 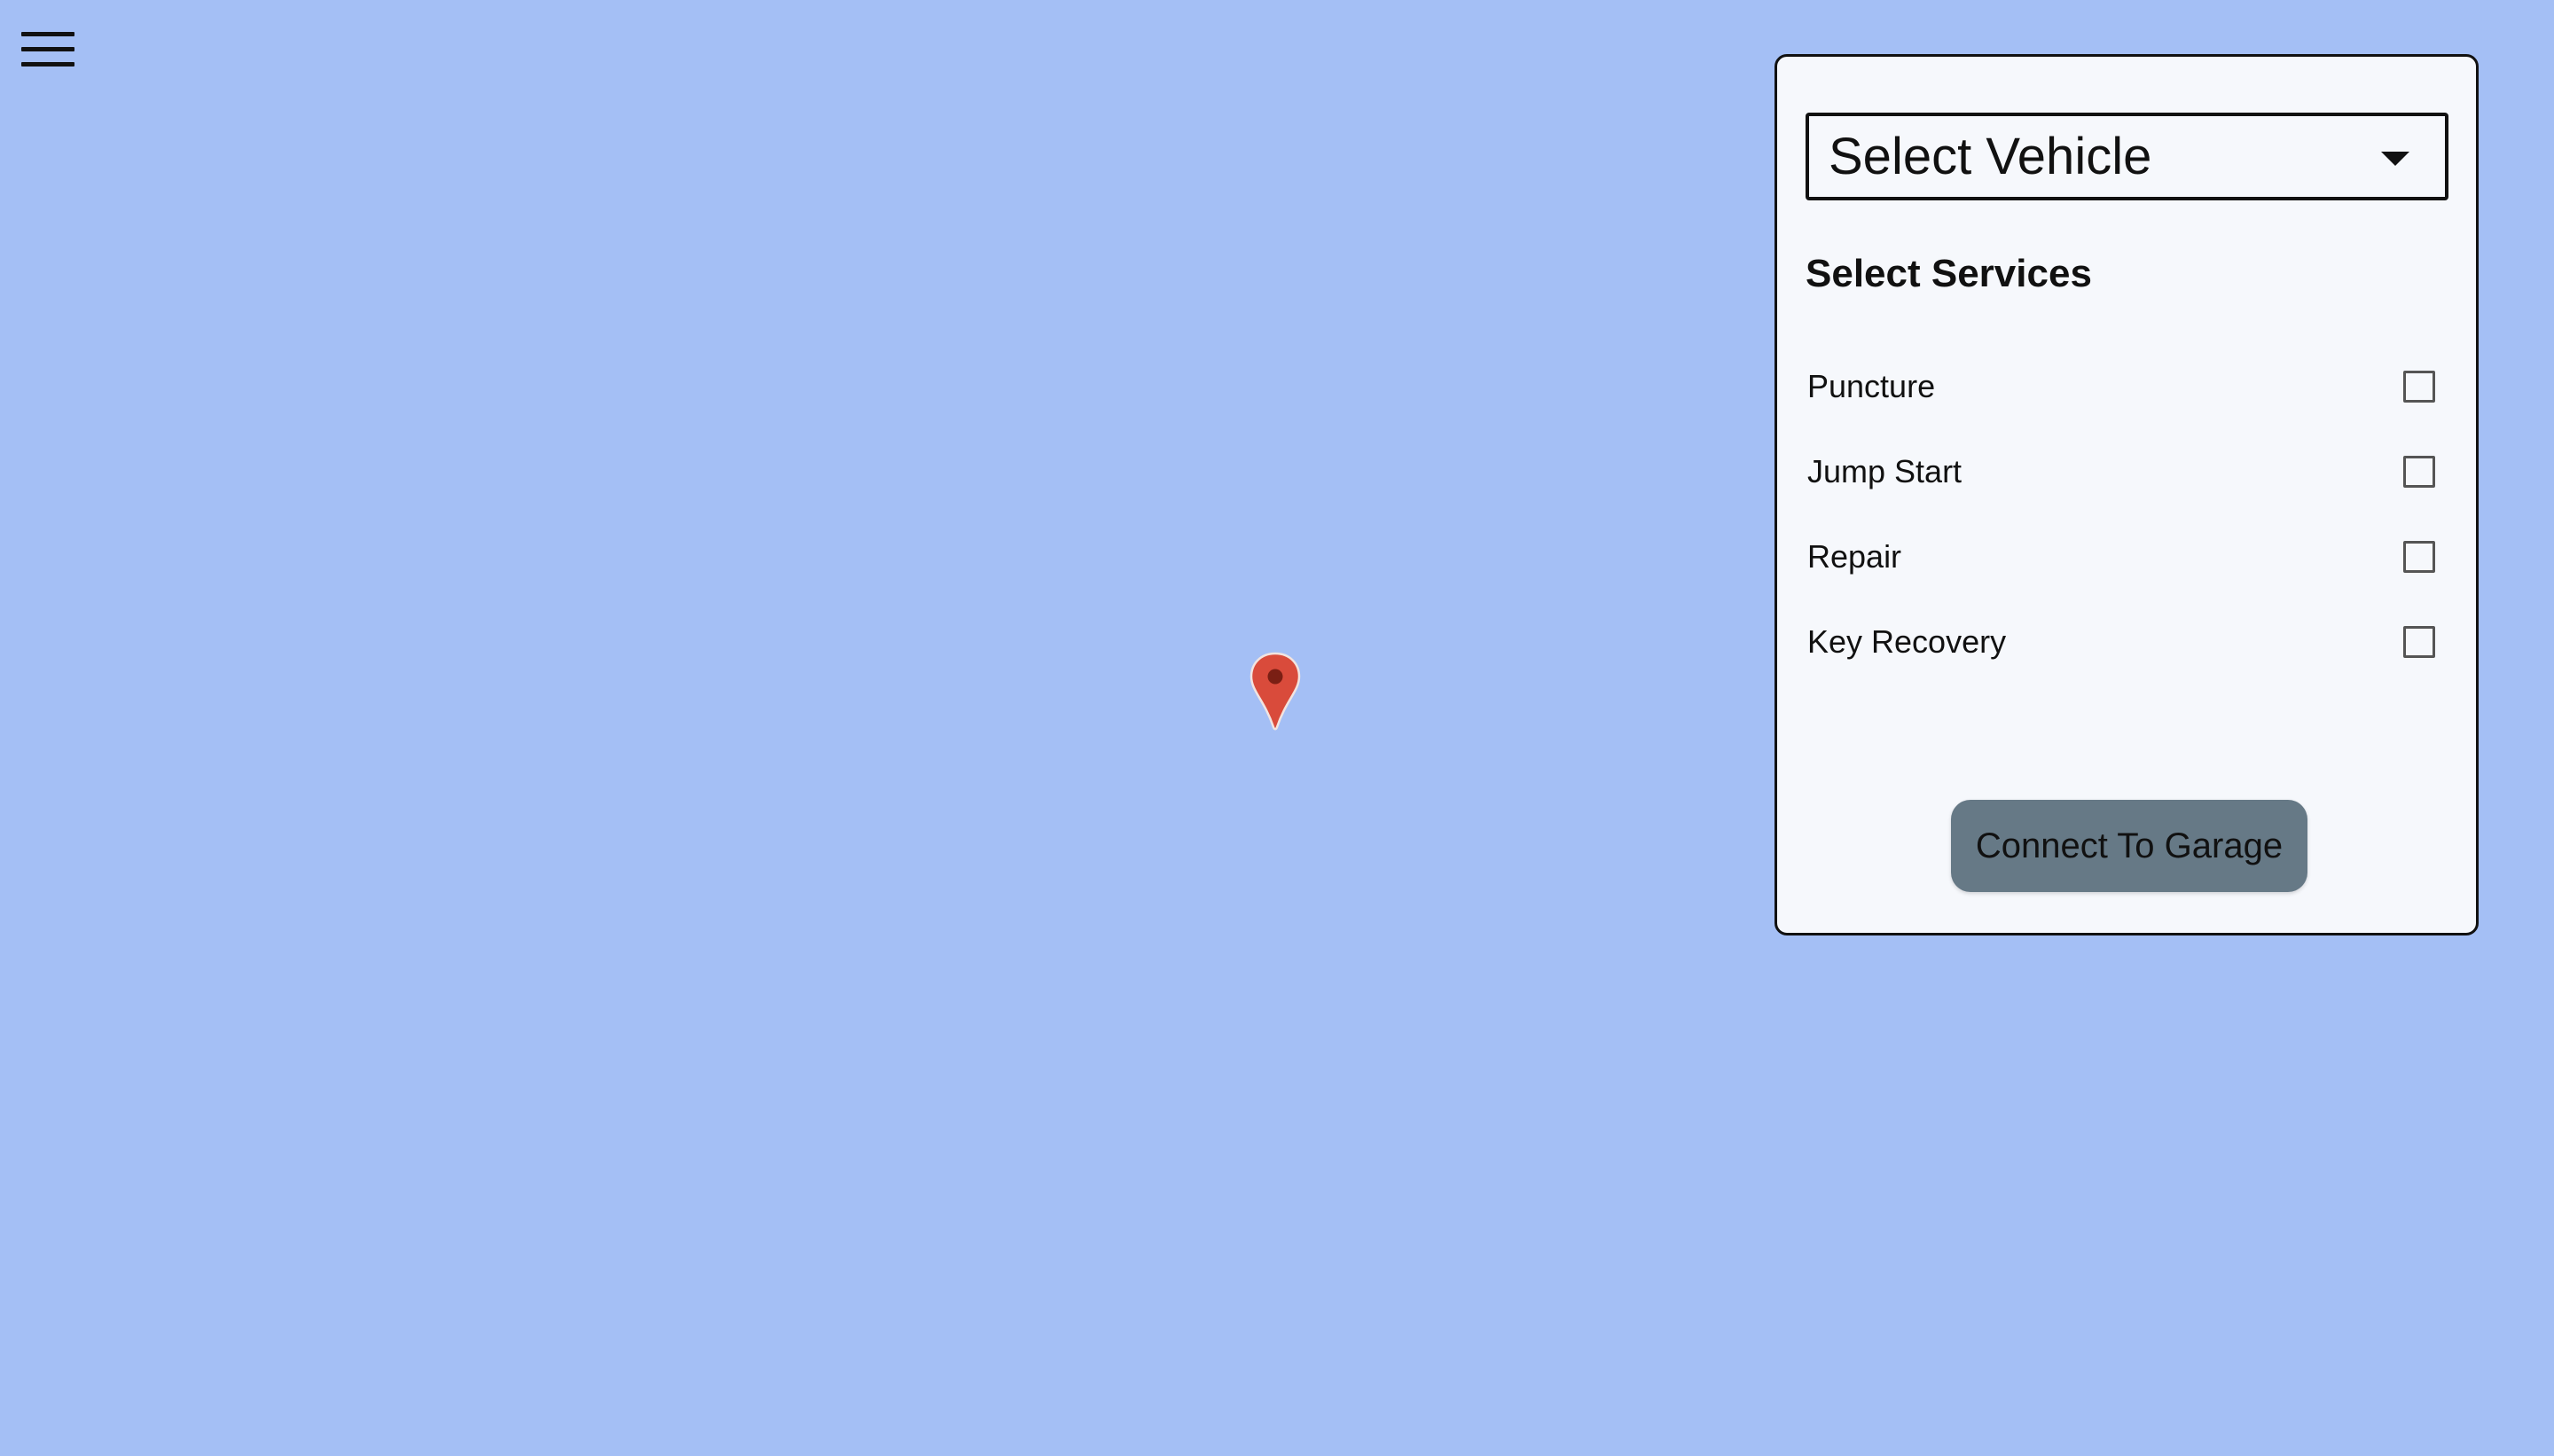 What do you see at coordinates (1854, 556) in the screenshot?
I see `service-label: Repair` at bounding box center [1854, 556].